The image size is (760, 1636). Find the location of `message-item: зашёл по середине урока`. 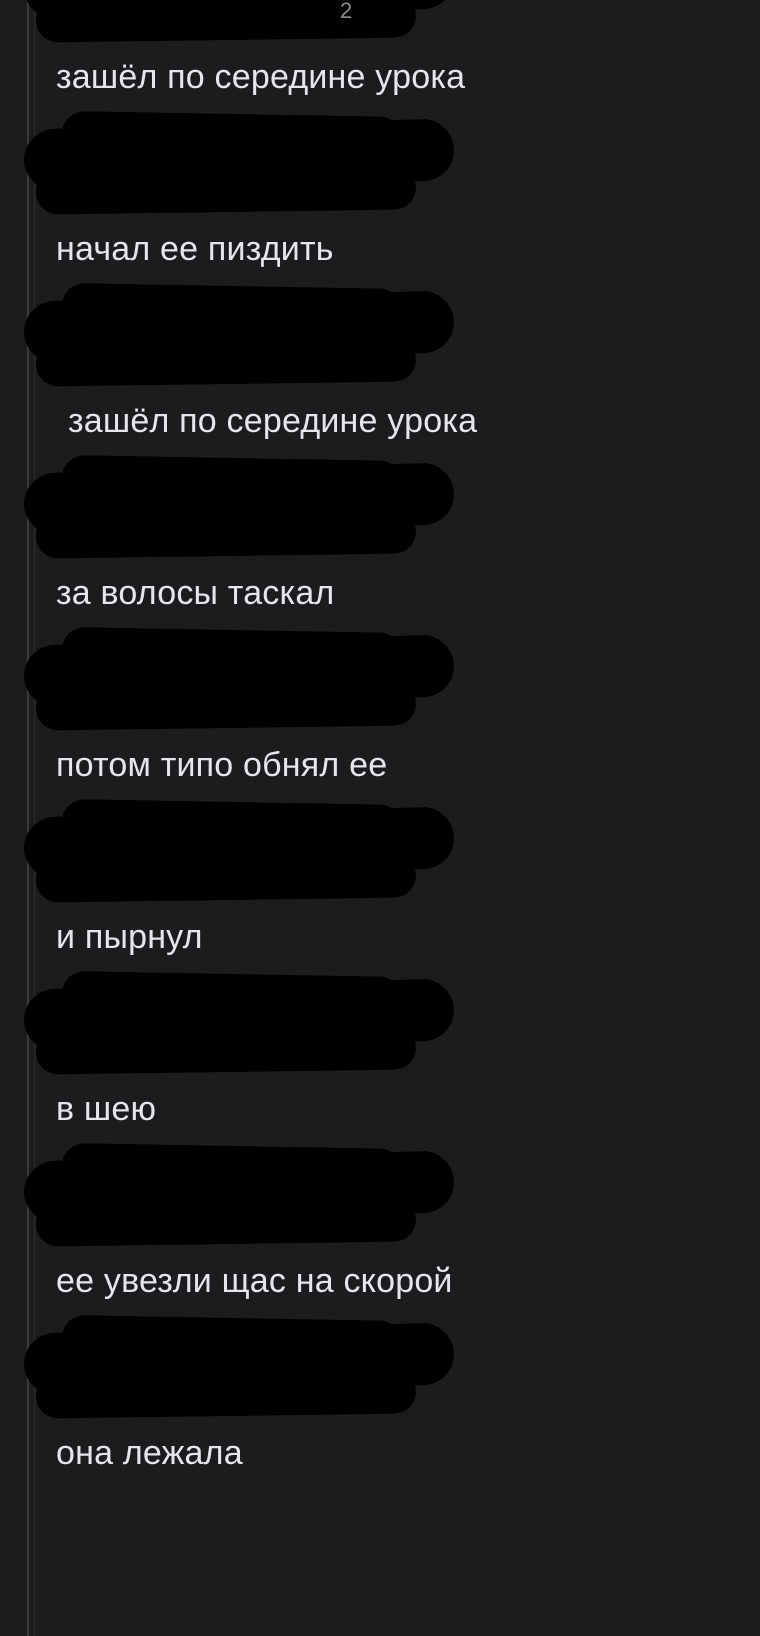

message-item: зашёл по середине урока is located at coordinates (380, 370).